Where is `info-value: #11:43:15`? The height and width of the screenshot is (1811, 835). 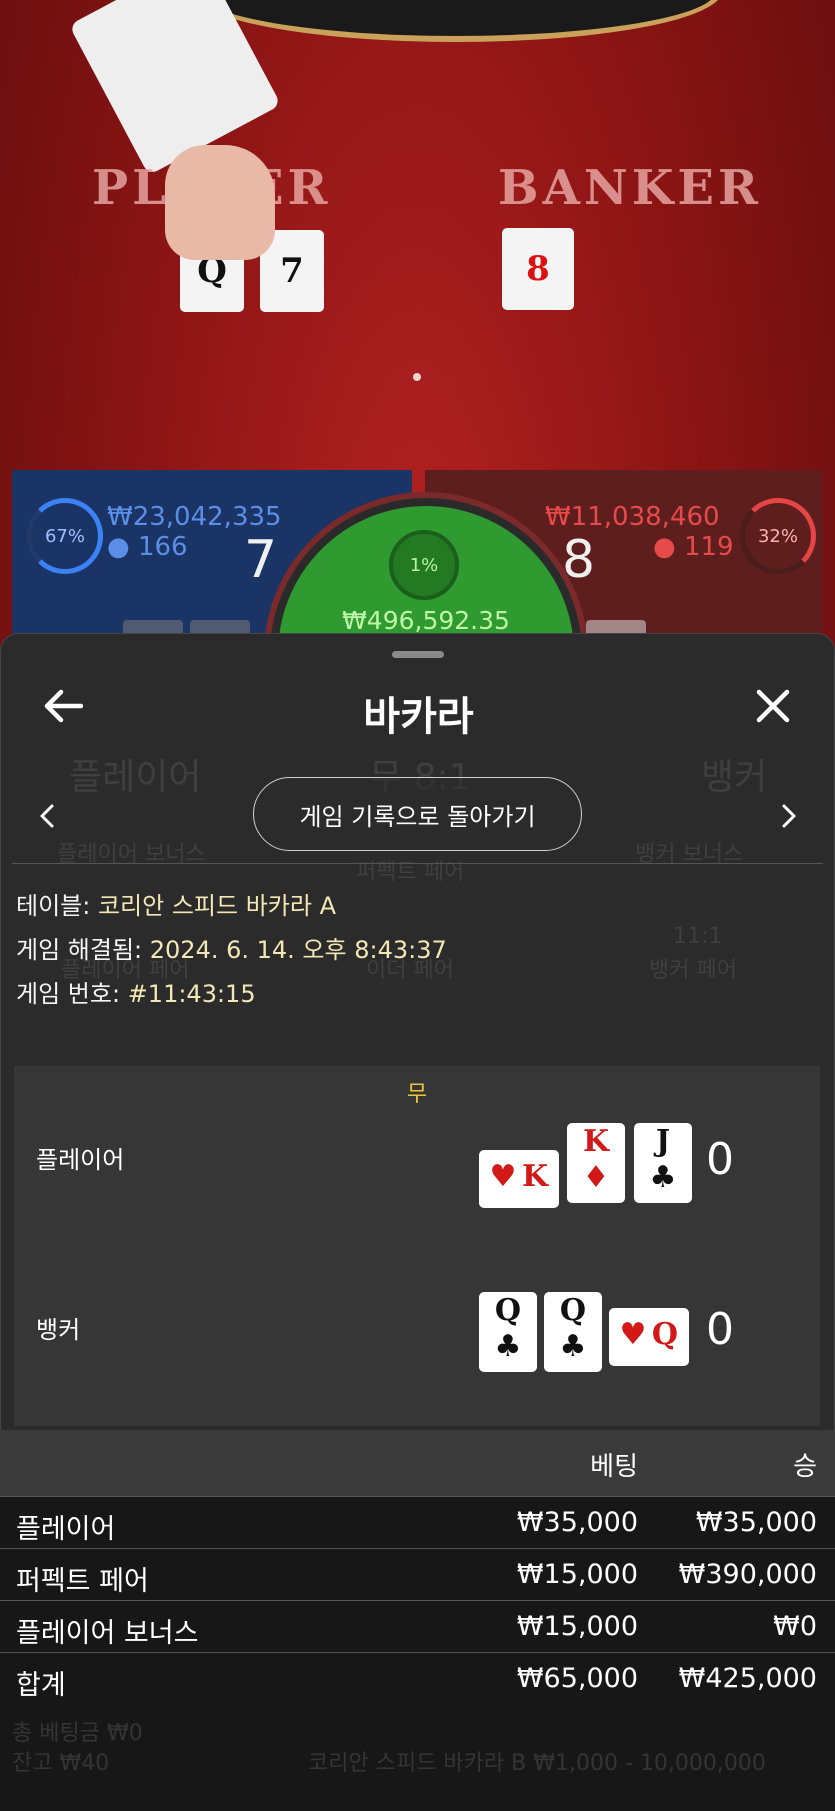 info-value: #11:43:15 is located at coordinates (191, 994).